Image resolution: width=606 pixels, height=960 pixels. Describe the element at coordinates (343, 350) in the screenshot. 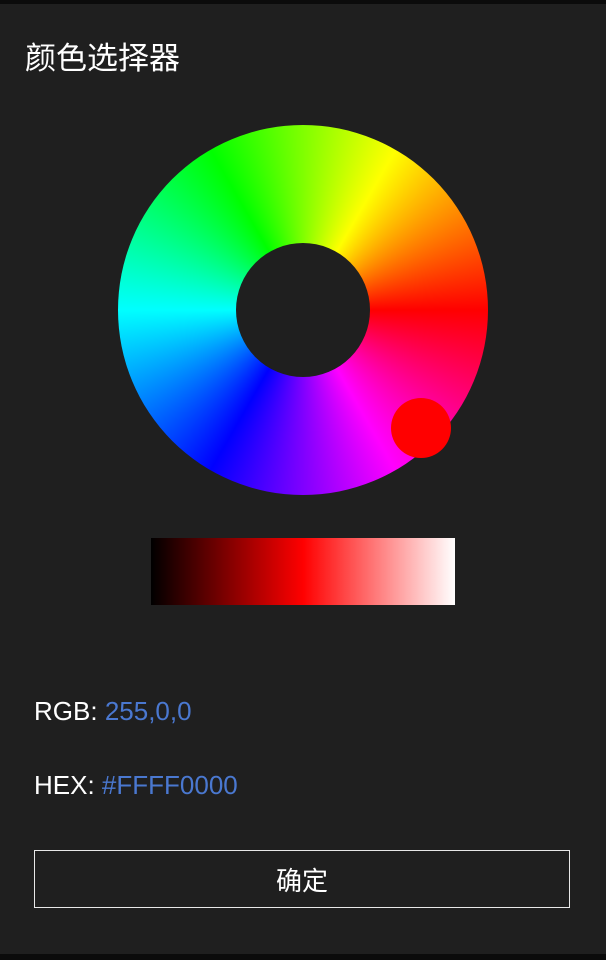

I see `wheel-center` at that location.